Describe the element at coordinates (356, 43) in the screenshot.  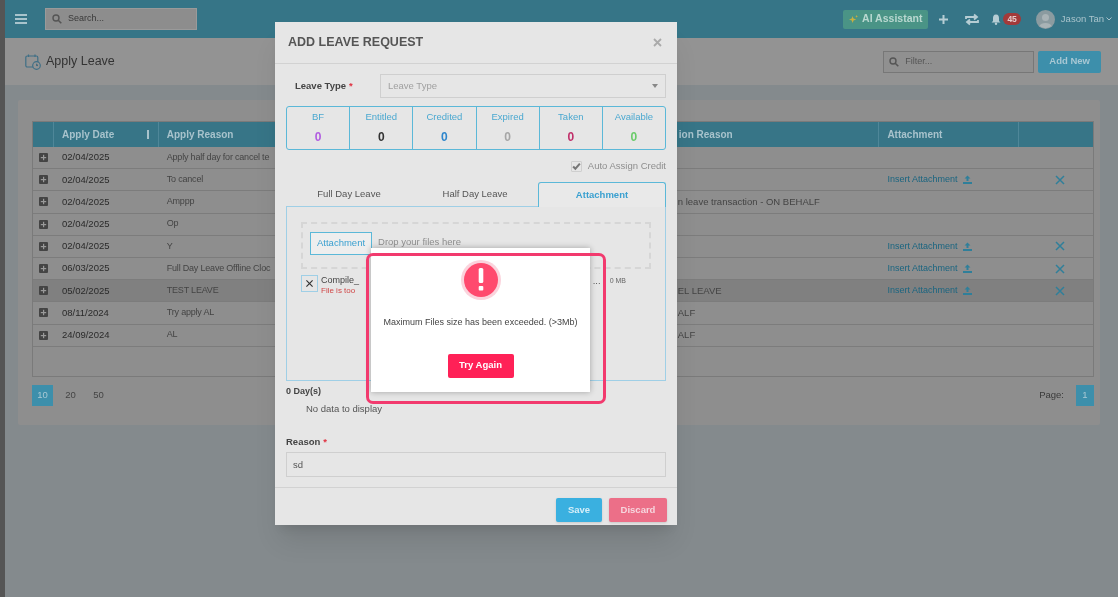
I see `modal-title: ADD LEAVE REQUEST` at that location.